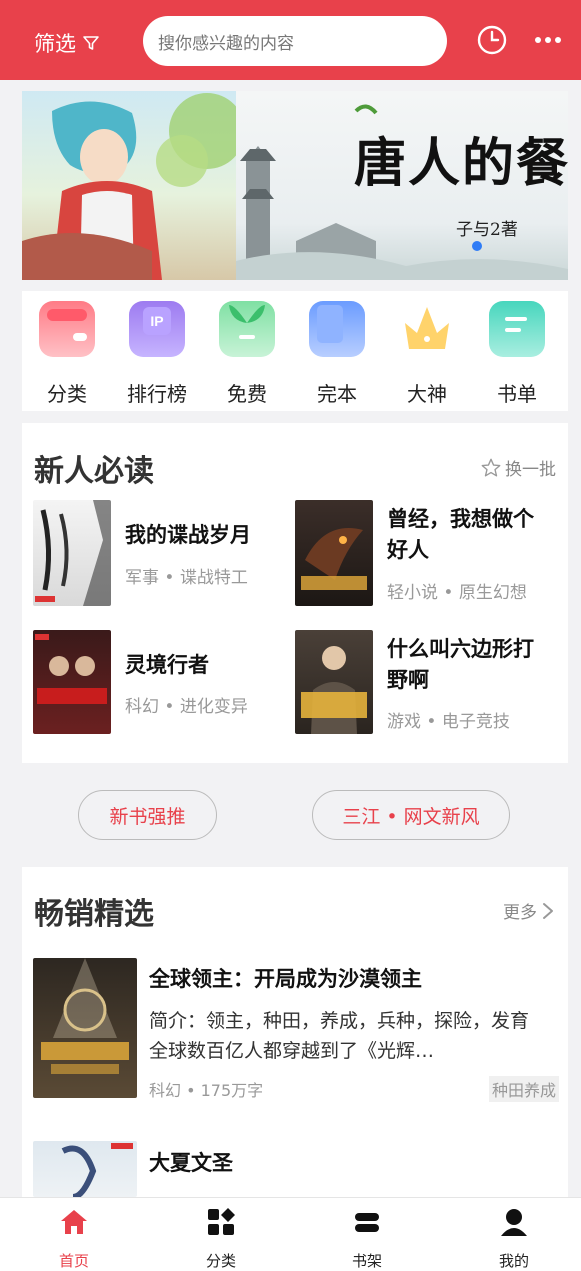  Describe the element at coordinates (448, 722) in the screenshot. I see `book-meta: 游戏 • 电子竞技` at that location.